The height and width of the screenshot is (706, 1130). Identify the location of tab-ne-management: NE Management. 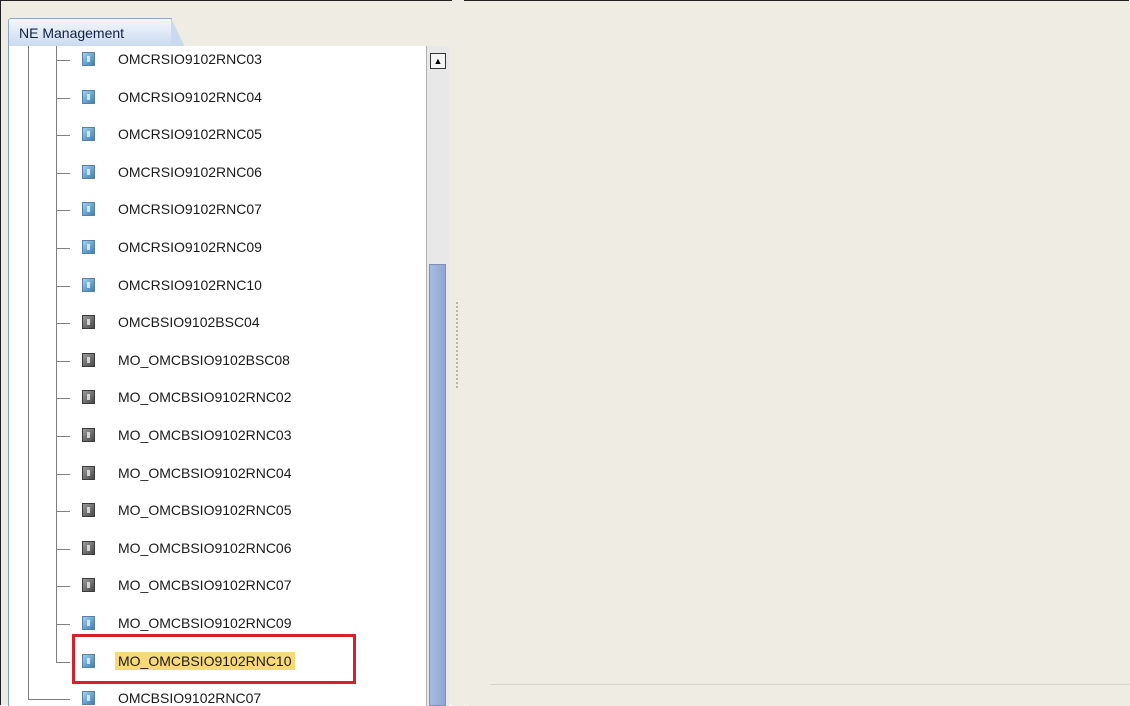
(96, 32).